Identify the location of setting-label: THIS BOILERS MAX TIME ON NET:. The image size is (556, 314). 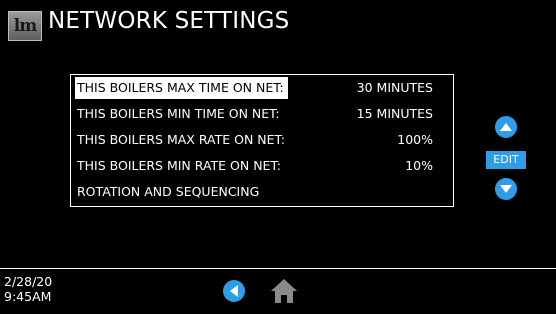
(181, 88).